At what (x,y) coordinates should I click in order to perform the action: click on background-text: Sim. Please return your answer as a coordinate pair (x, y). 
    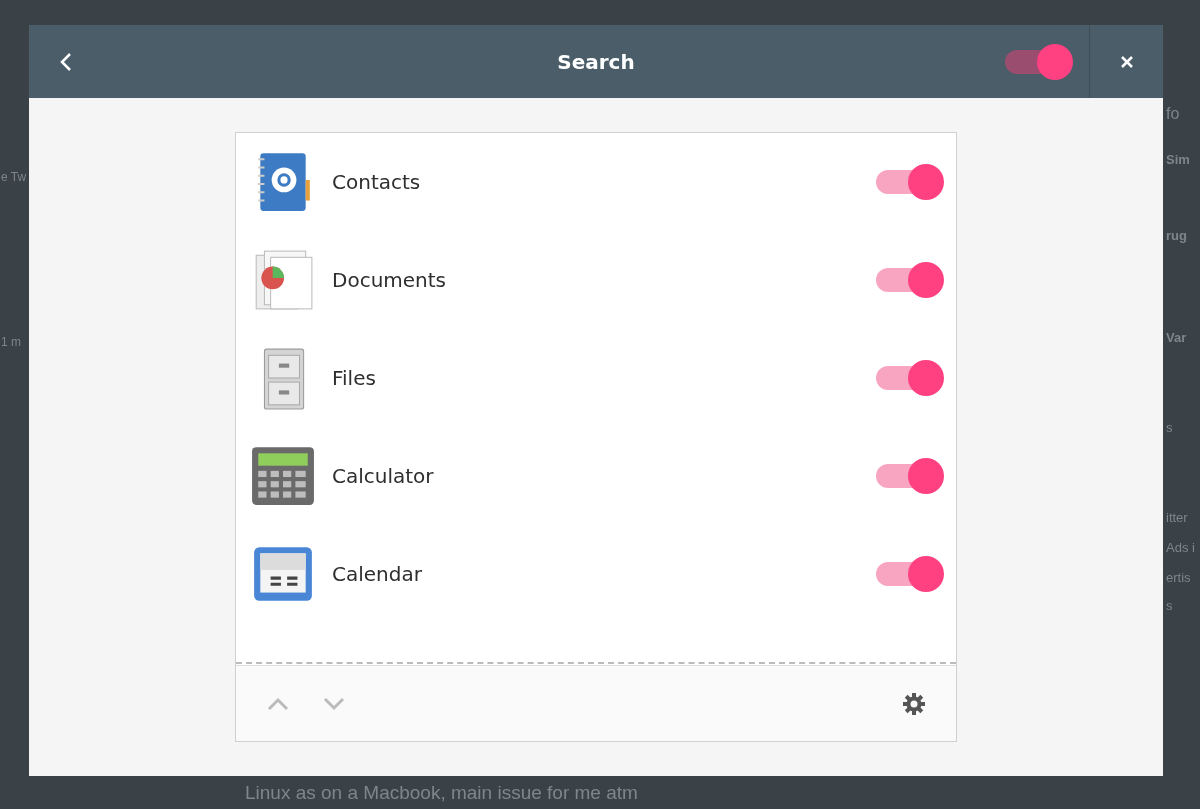
    Looking at the image, I should click on (1178, 159).